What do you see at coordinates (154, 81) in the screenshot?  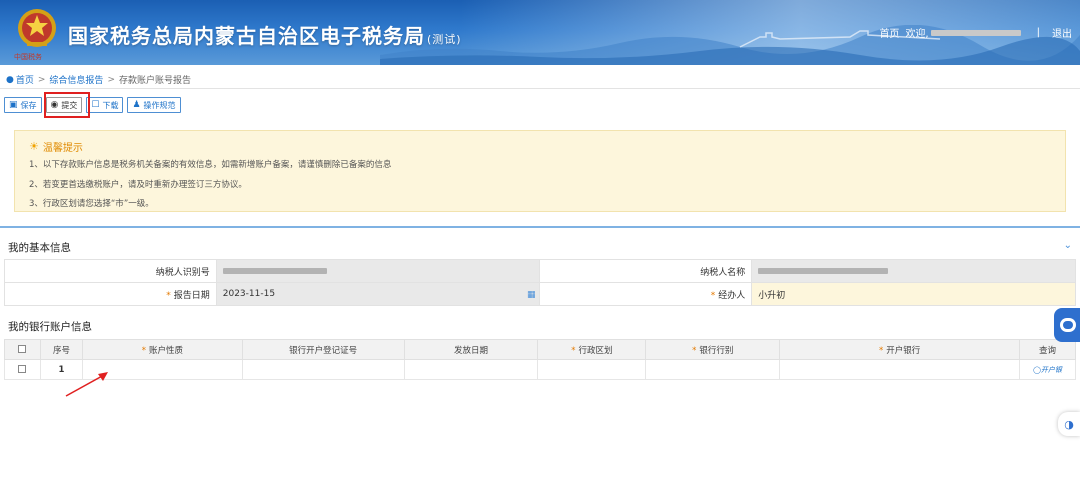 I see `breadcrumb-current: 存款账户账号报告` at bounding box center [154, 81].